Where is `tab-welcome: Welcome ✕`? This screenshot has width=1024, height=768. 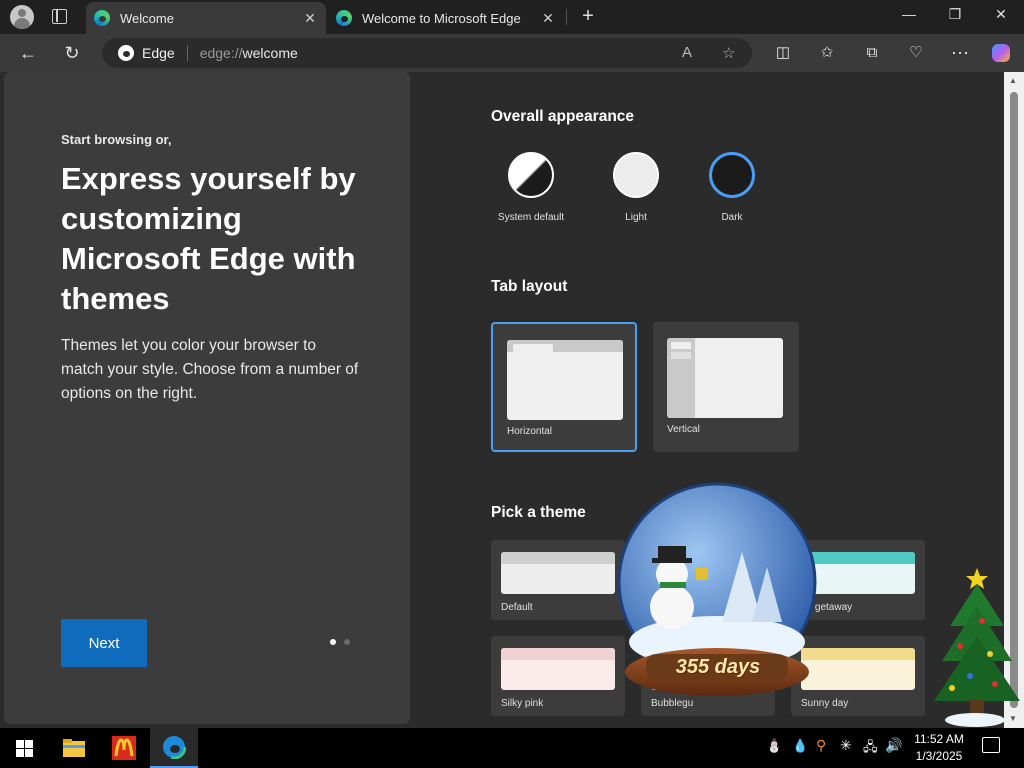 tab-welcome: Welcome ✕ is located at coordinates (206, 18).